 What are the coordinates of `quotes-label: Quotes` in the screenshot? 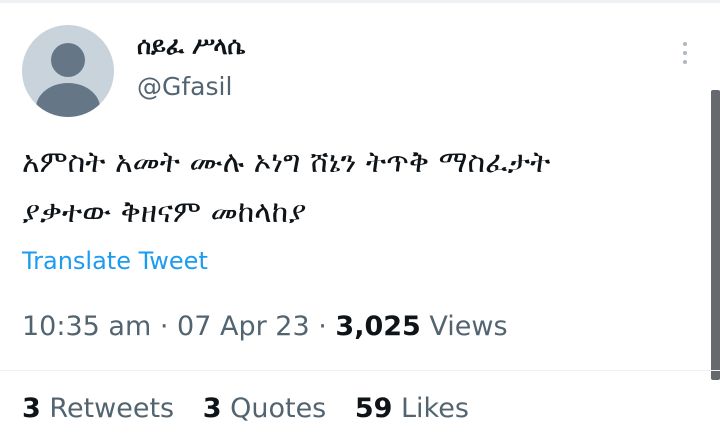 It's located at (278, 408).